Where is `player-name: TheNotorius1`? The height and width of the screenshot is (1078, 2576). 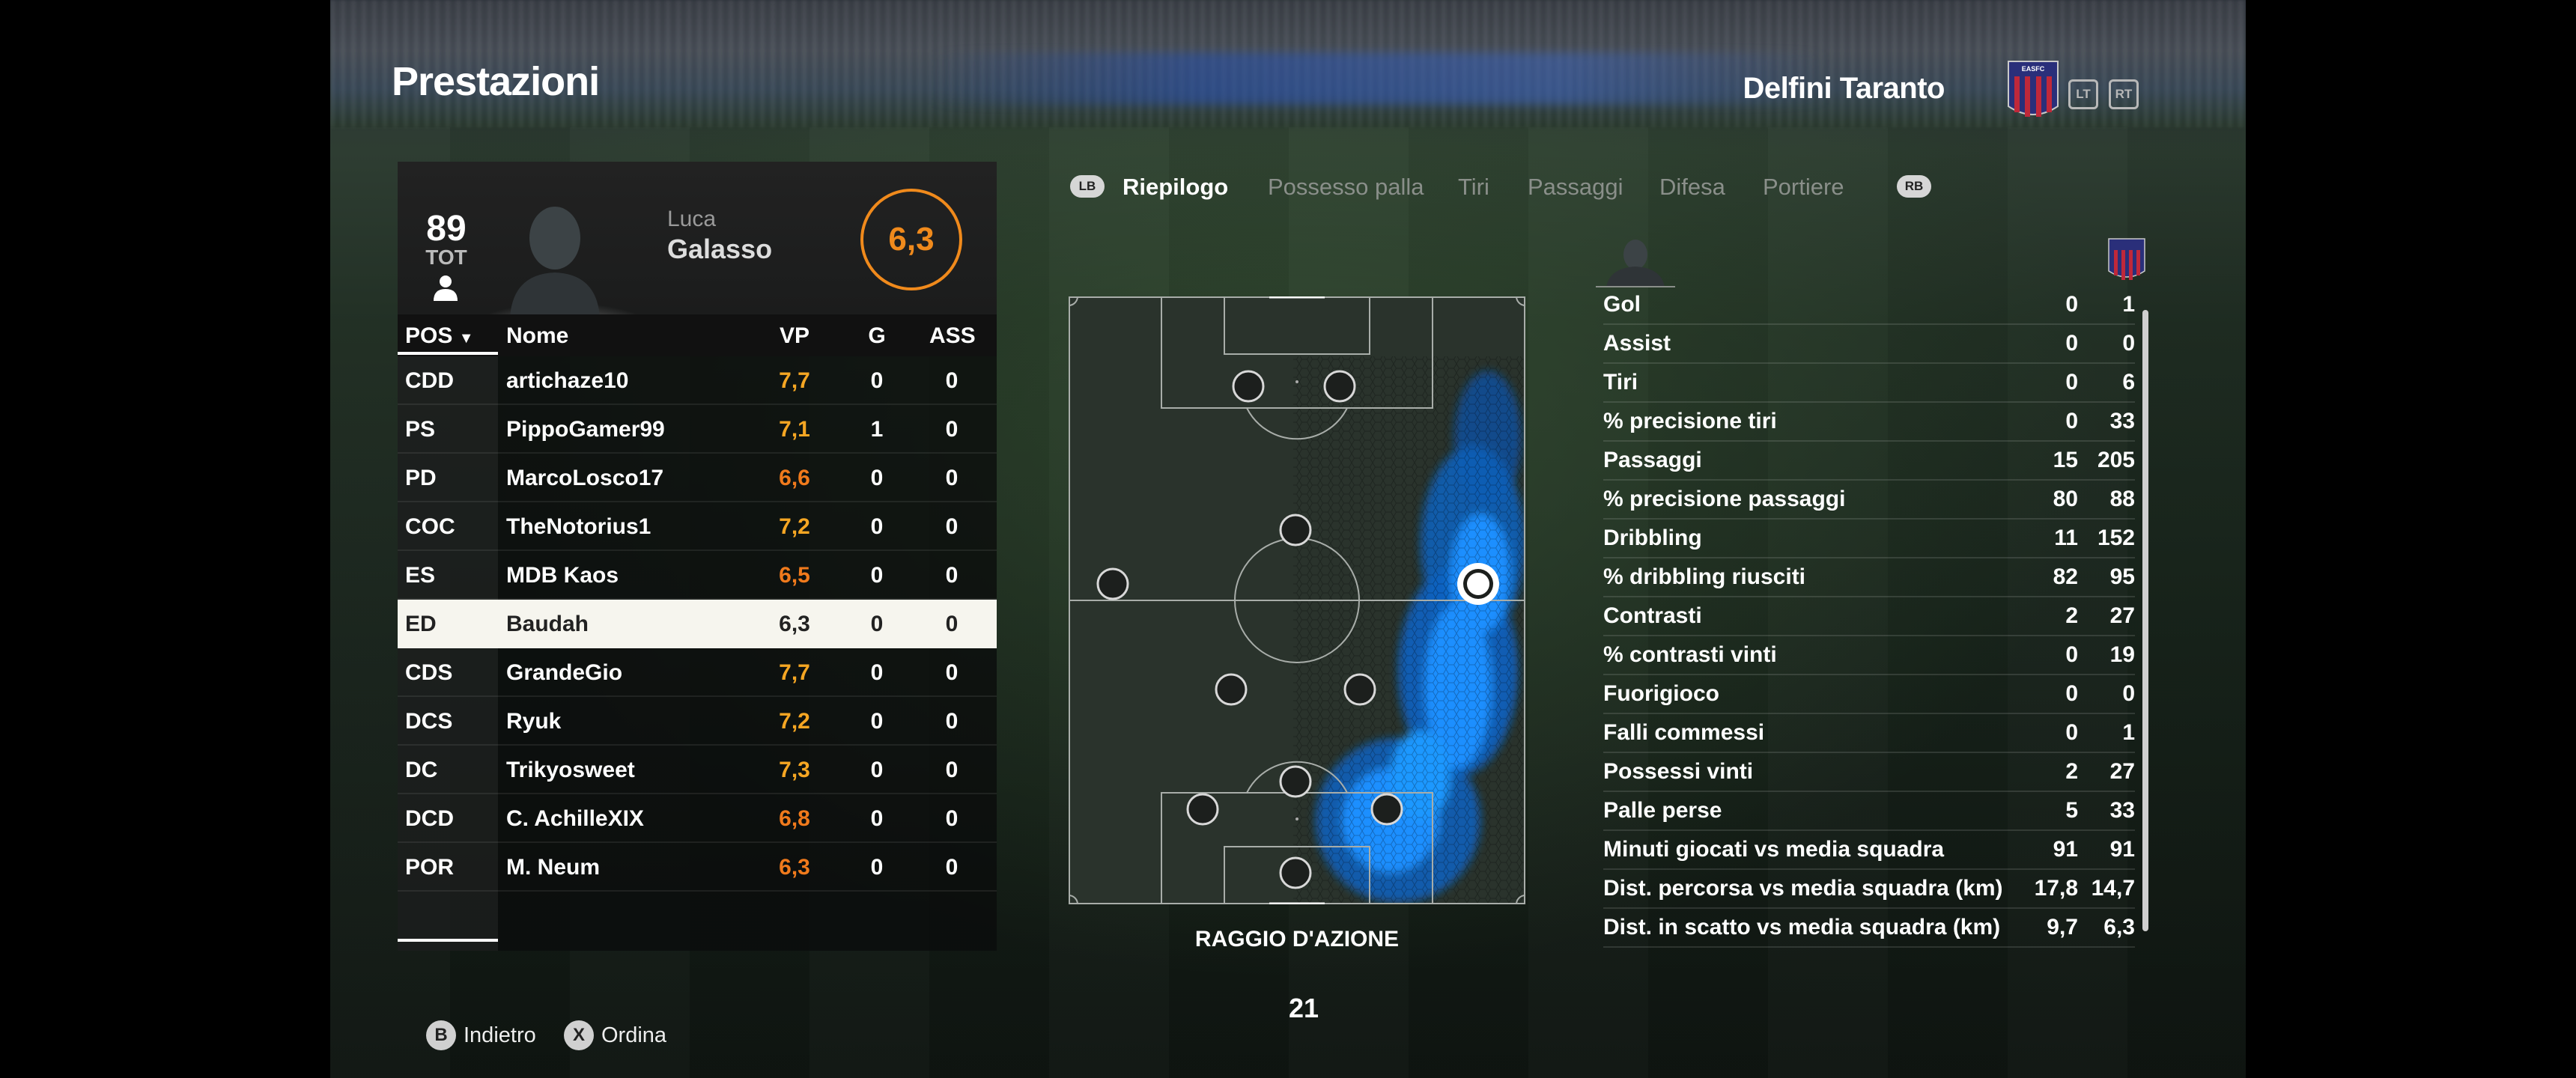
player-name: TheNotorius1 is located at coordinates (578, 526).